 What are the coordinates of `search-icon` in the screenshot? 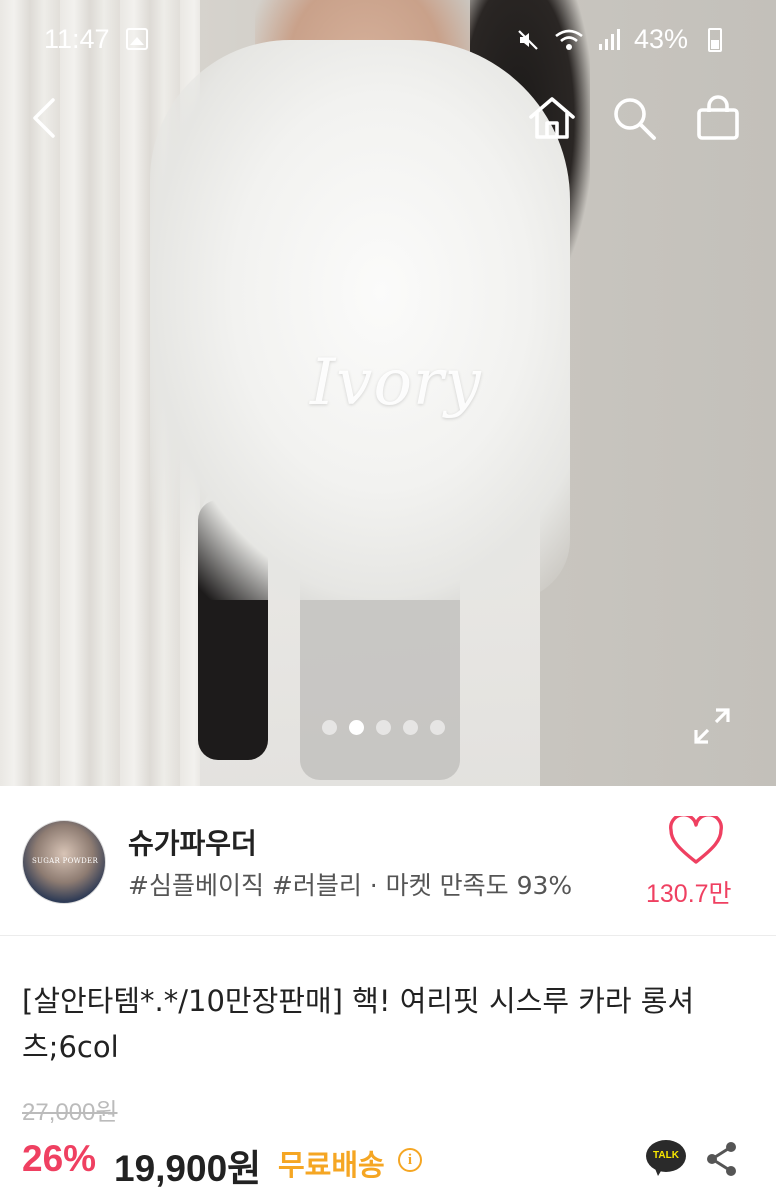 It's located at (635, 119).